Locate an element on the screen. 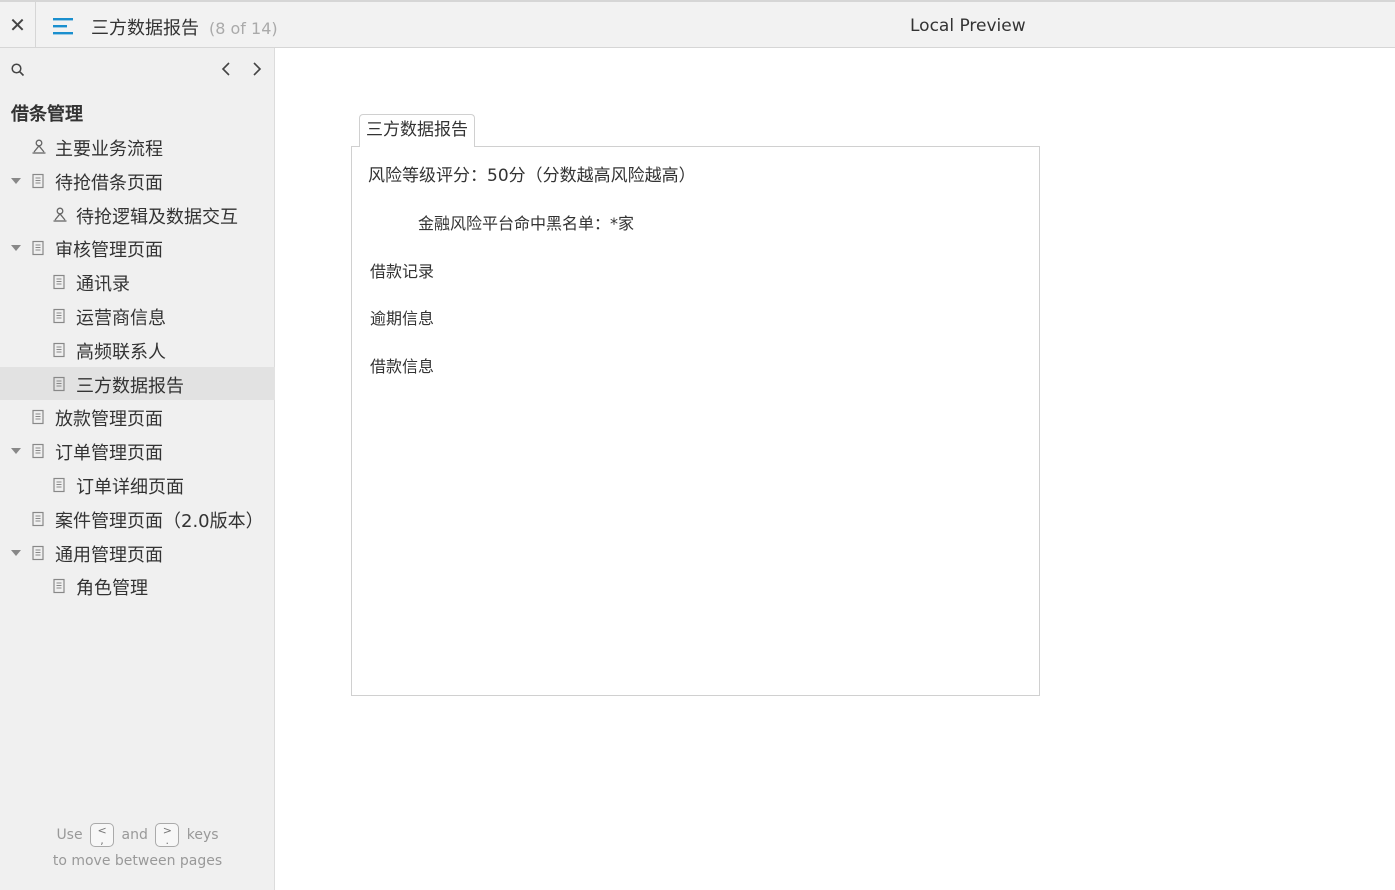 The height and width of the screenshot is (890, 1395). sidebar-item-label: 三方数据报告 is located at coordinates (130, 386).